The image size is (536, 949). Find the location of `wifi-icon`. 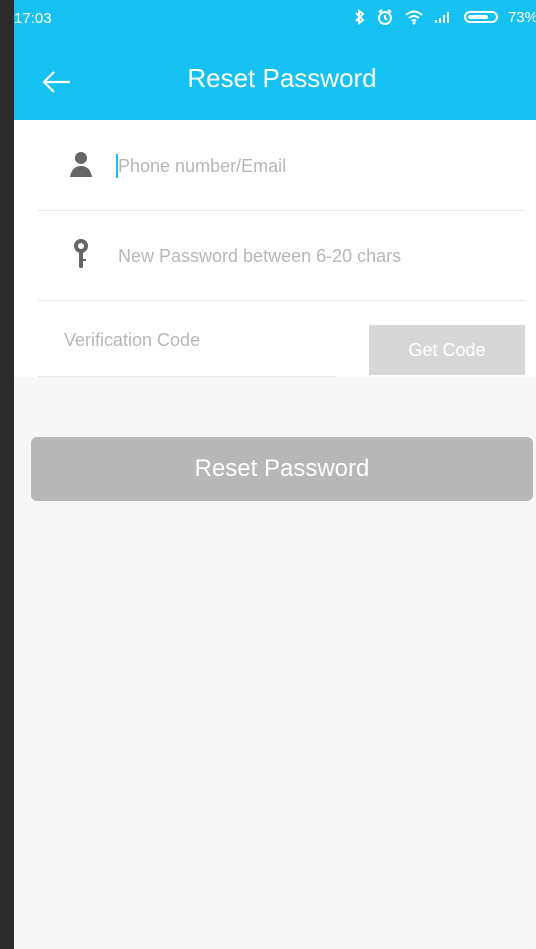

wifi-icon is located at coordinates (414, 17).